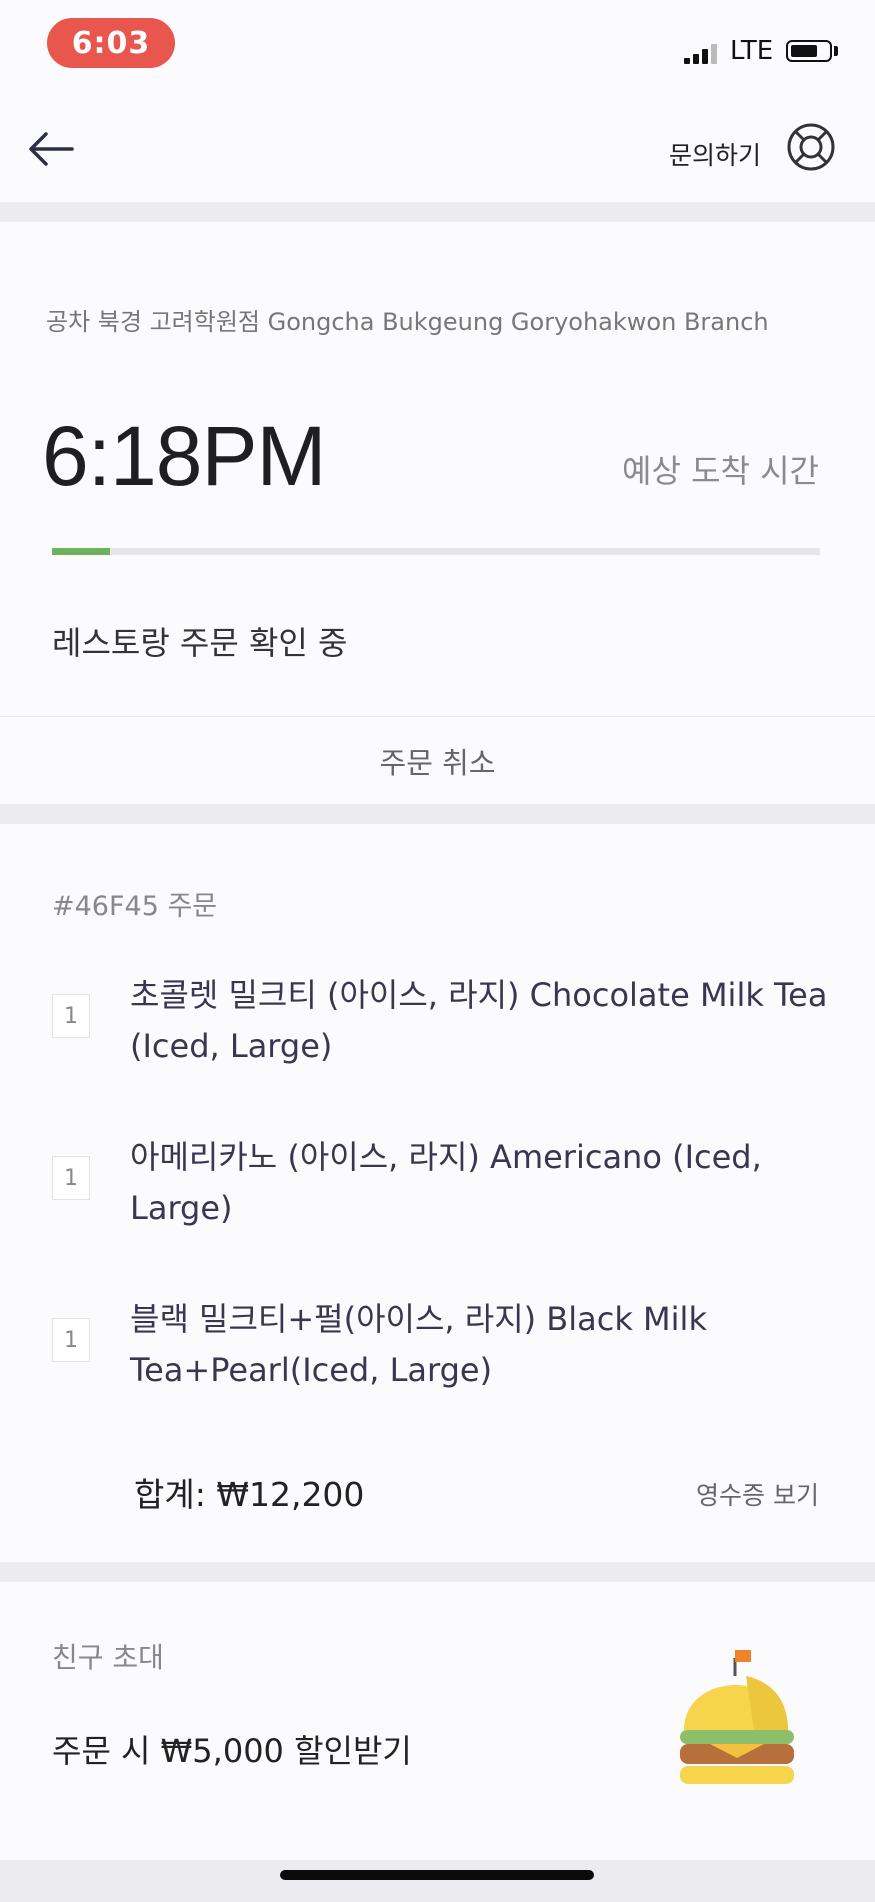  What do you see at coordinates (437, 48) in the screenshot?
I see `status-bar: 6:03 LTE` at bounding box center [437, 48].